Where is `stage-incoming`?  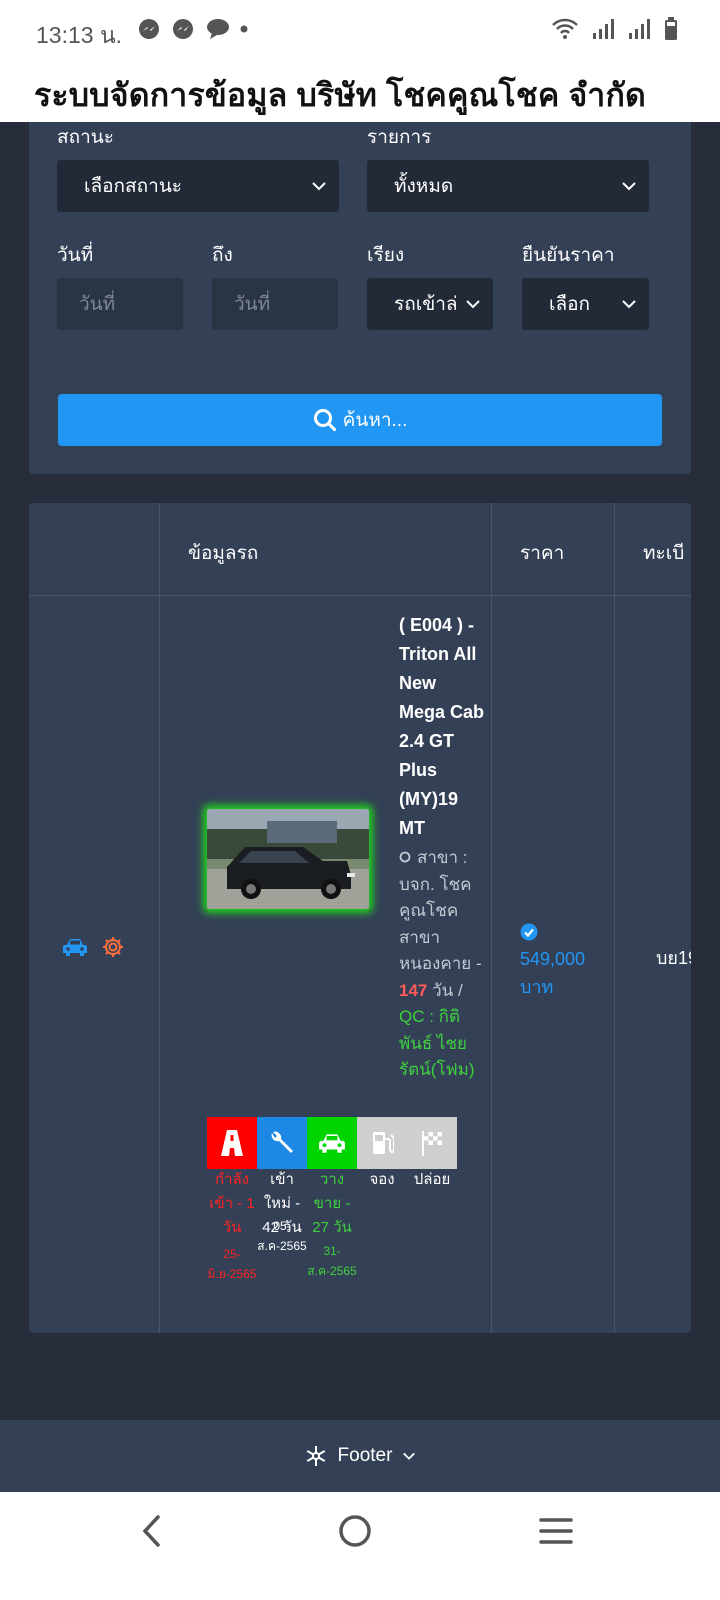 stage-incoming is located at coordinates (232, 1143).